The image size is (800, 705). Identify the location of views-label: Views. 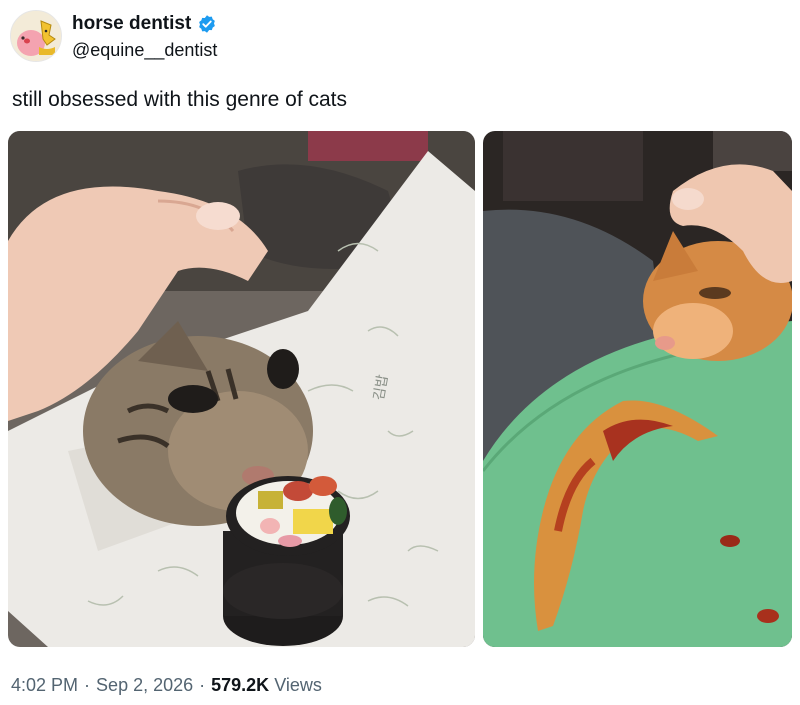
(298, 685).